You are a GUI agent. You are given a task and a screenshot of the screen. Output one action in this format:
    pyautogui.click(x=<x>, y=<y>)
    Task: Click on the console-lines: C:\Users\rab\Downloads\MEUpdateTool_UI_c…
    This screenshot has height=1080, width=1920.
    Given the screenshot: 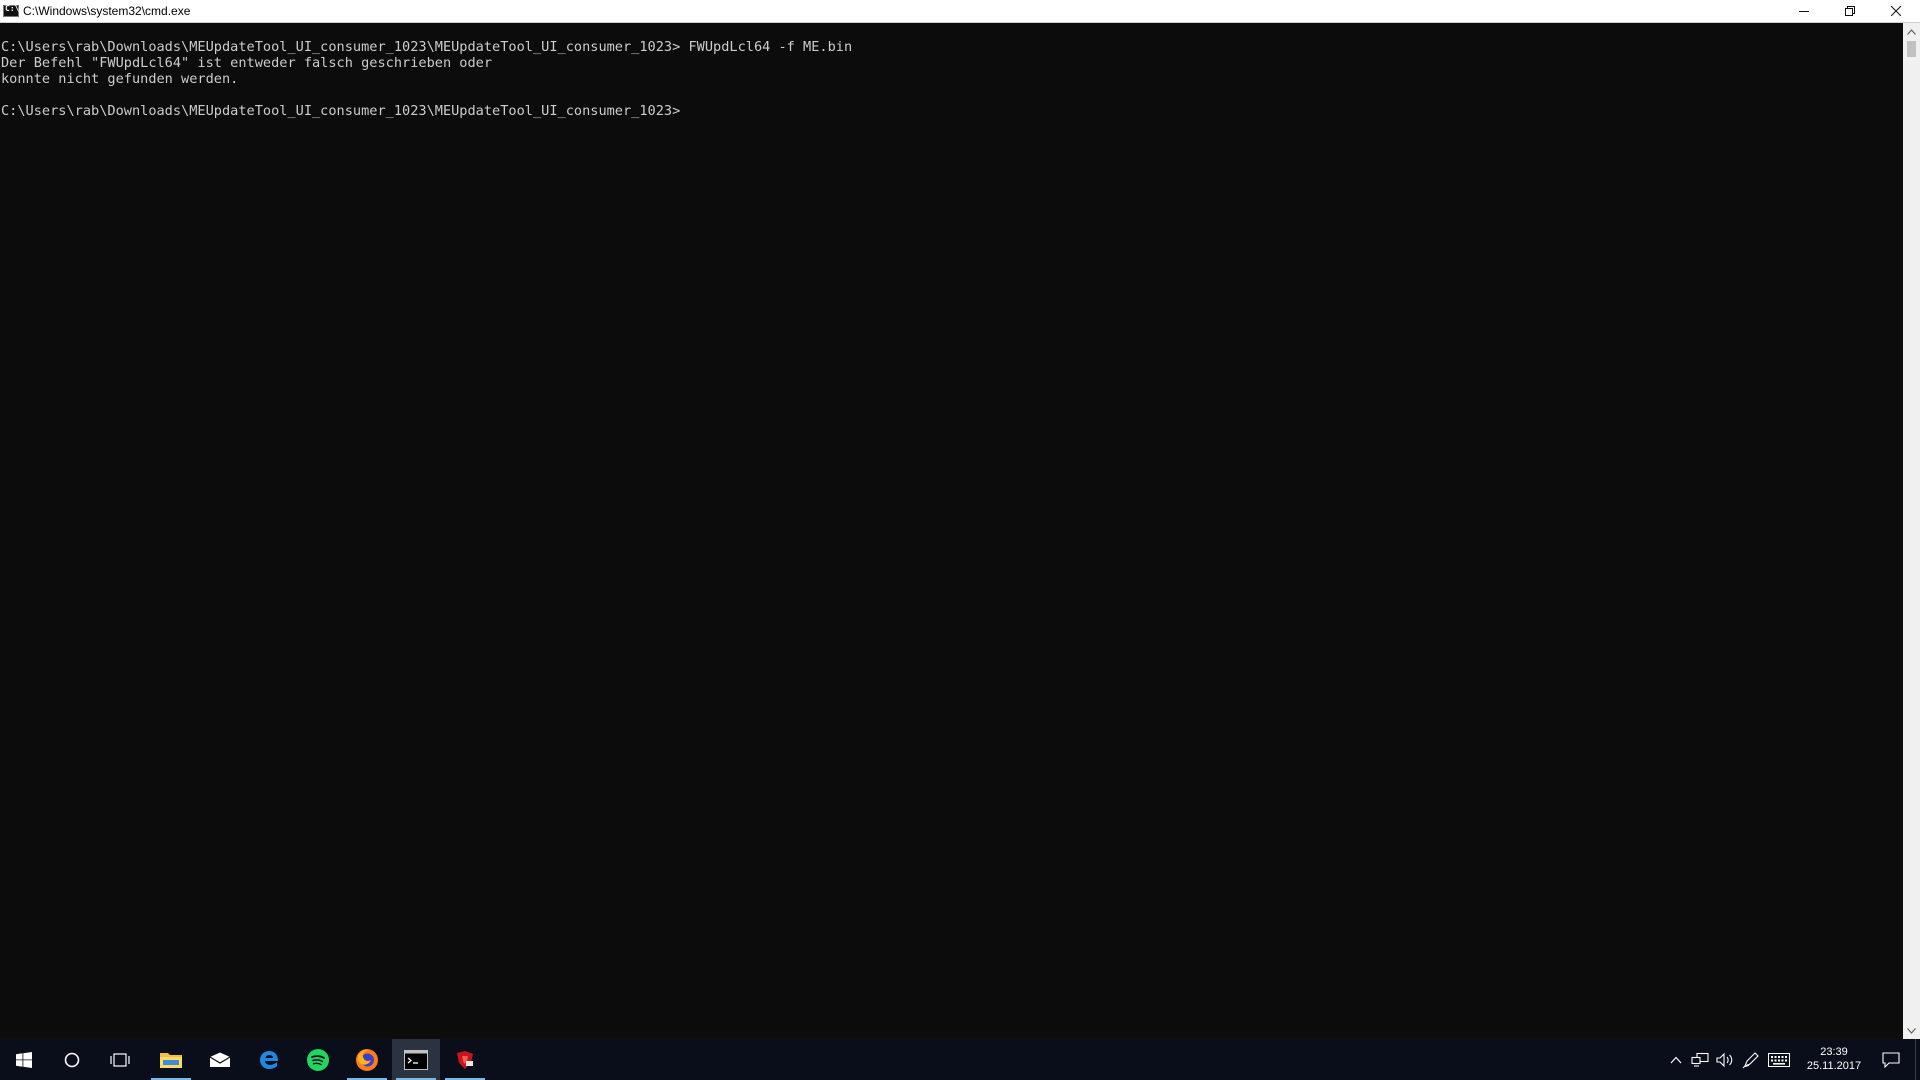 What is the action you would take?
    pyautogui.click(x=426, y=79)
    